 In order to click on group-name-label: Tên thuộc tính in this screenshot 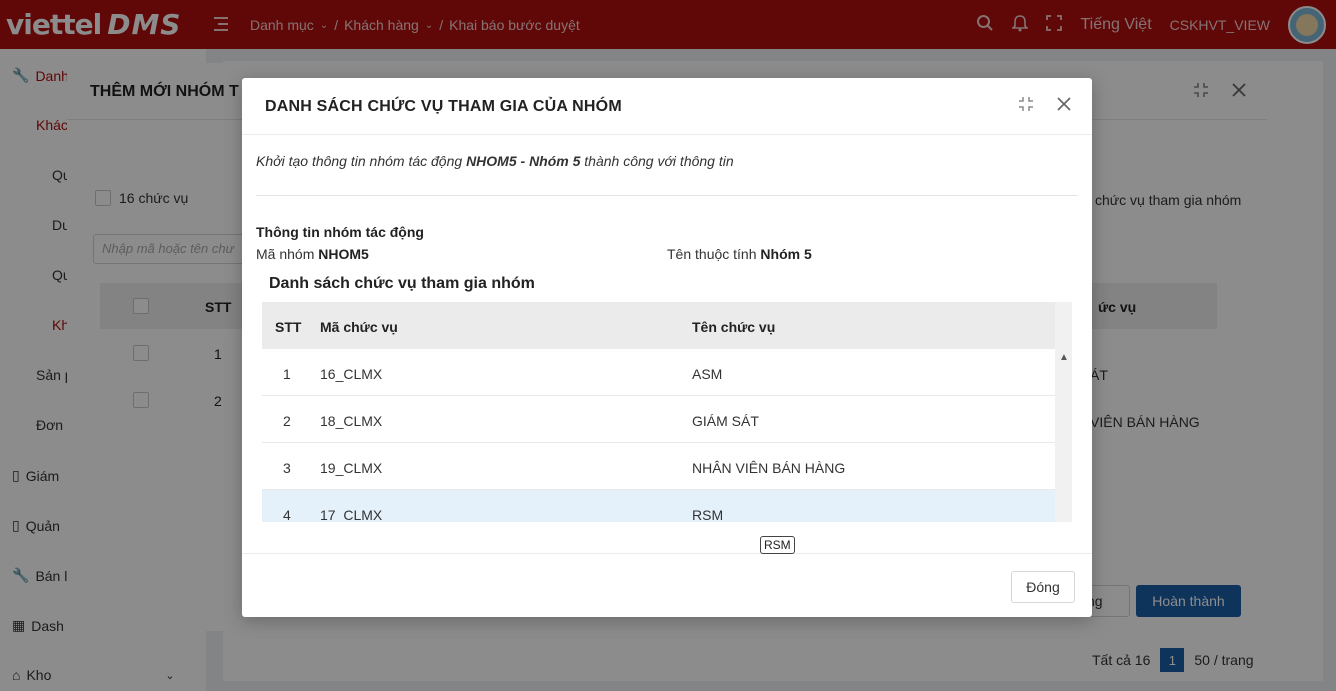, I will do `click(712, 254)`.